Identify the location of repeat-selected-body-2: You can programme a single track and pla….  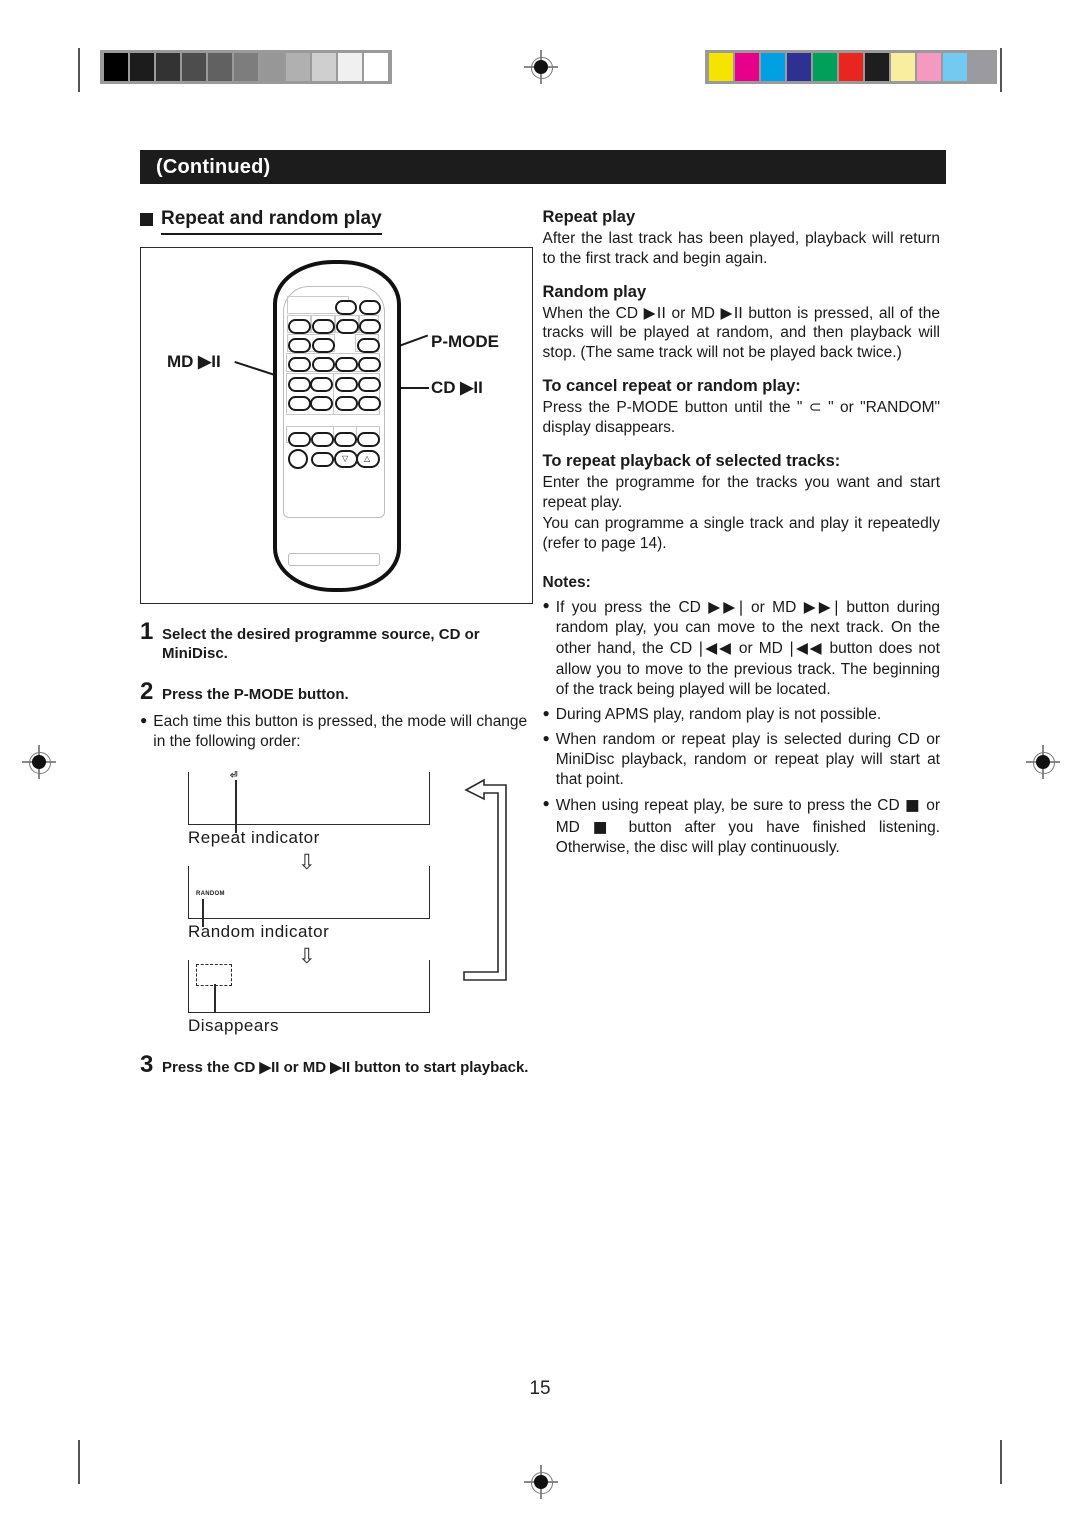
(741, 534).